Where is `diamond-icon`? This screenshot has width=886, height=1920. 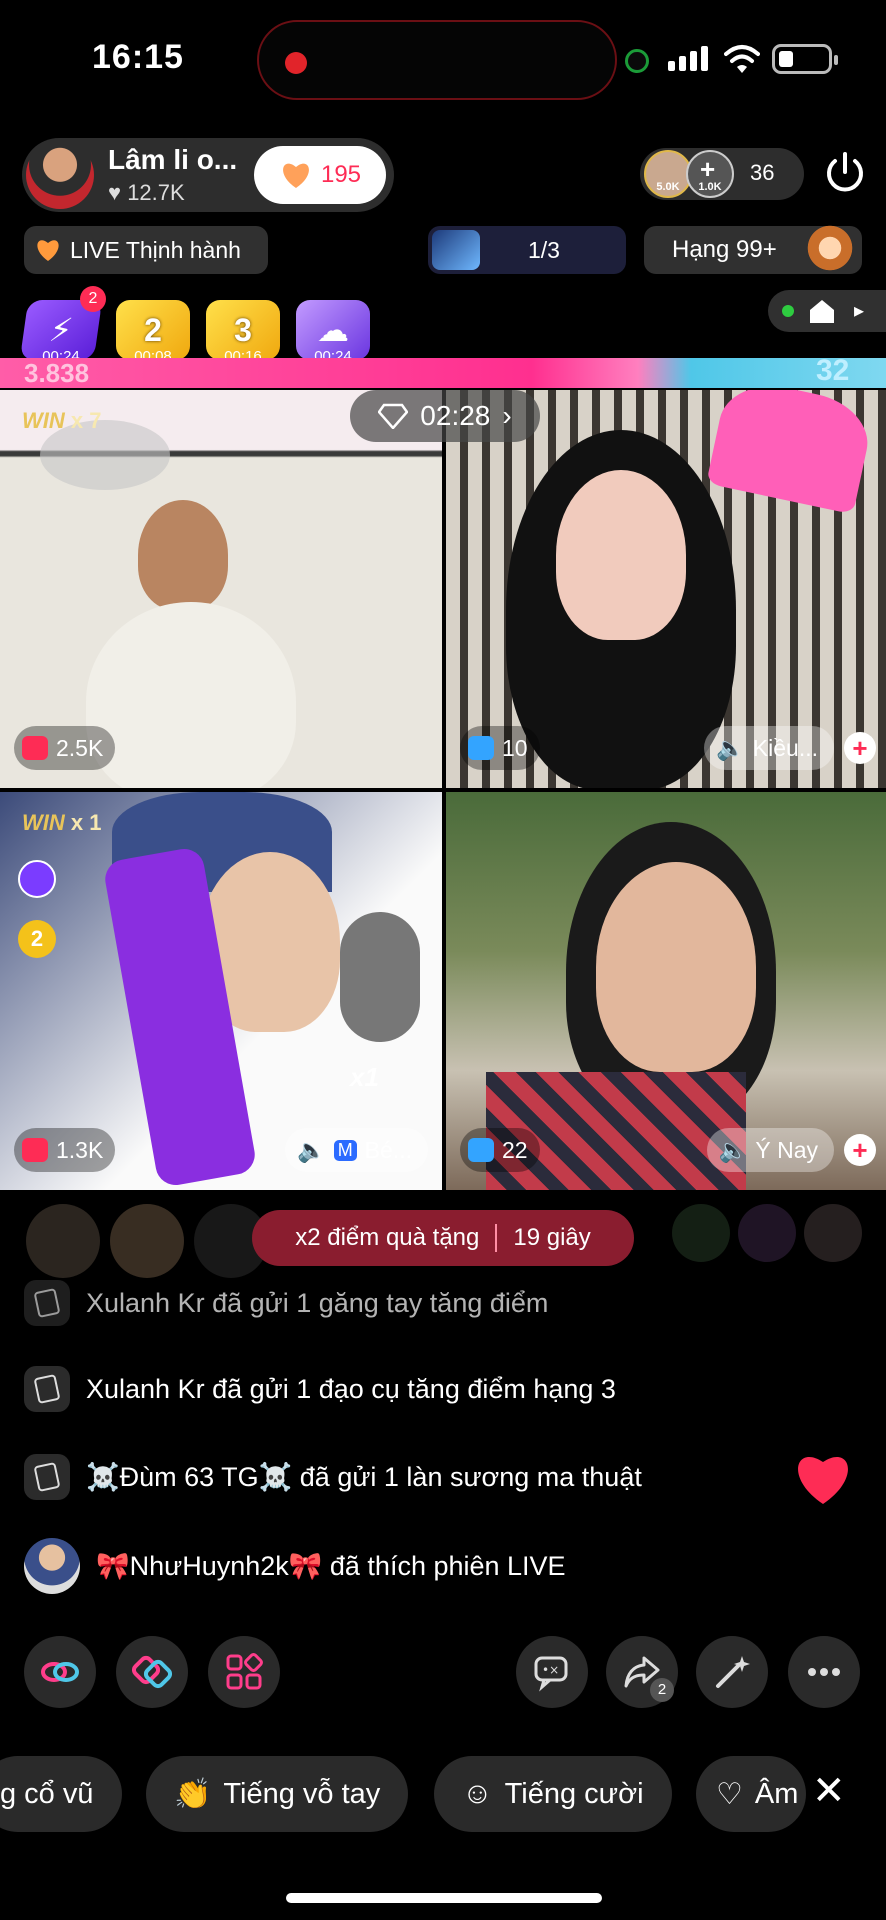 diamond-icon is located at coordinates (393, 416).